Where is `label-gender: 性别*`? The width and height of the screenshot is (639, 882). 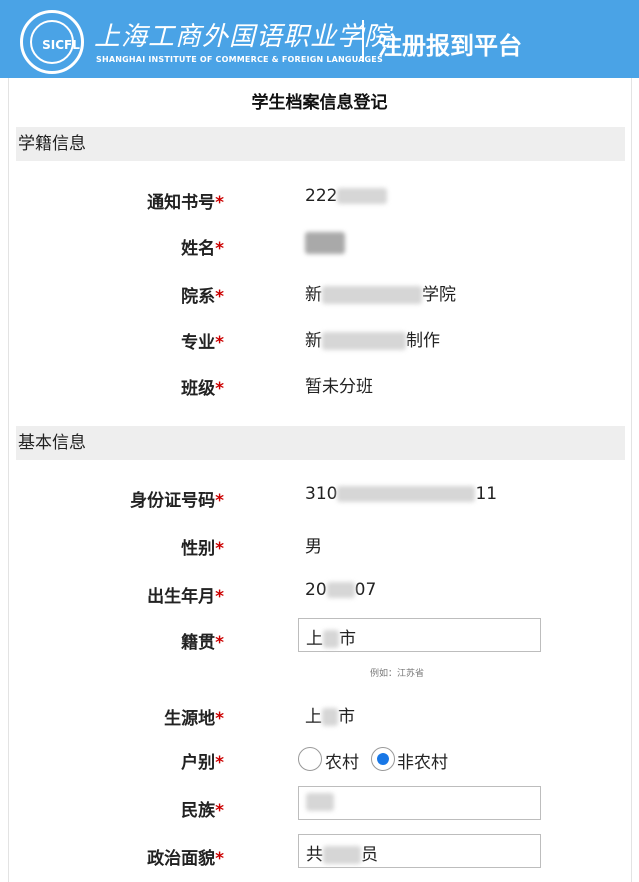 label-gender: 性别* is located at coordinates (202, 549).